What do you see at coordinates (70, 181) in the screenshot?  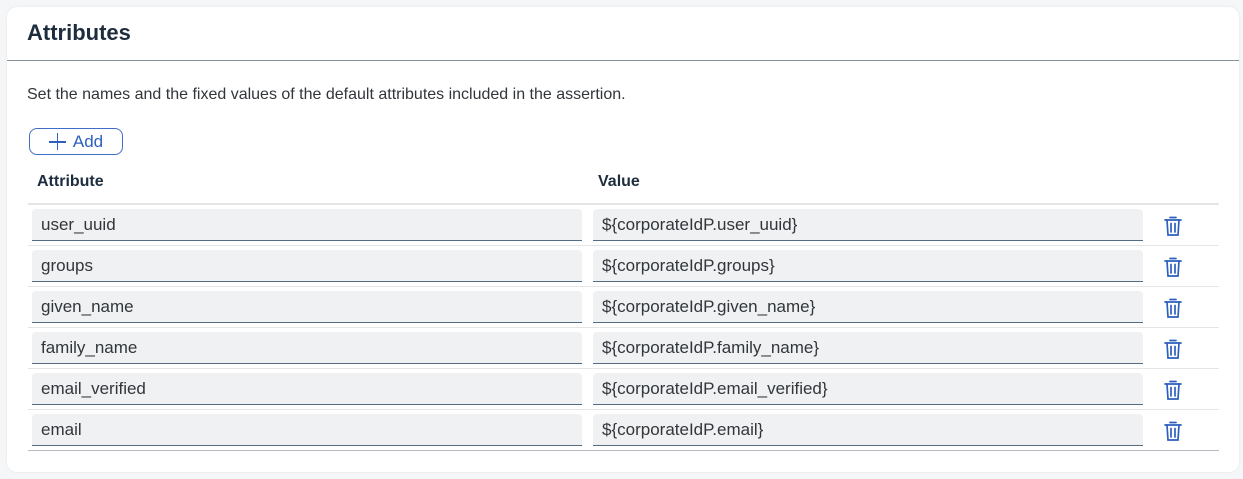 I see `column-header-attribute: Attribute` at bounding box center [70, 181].